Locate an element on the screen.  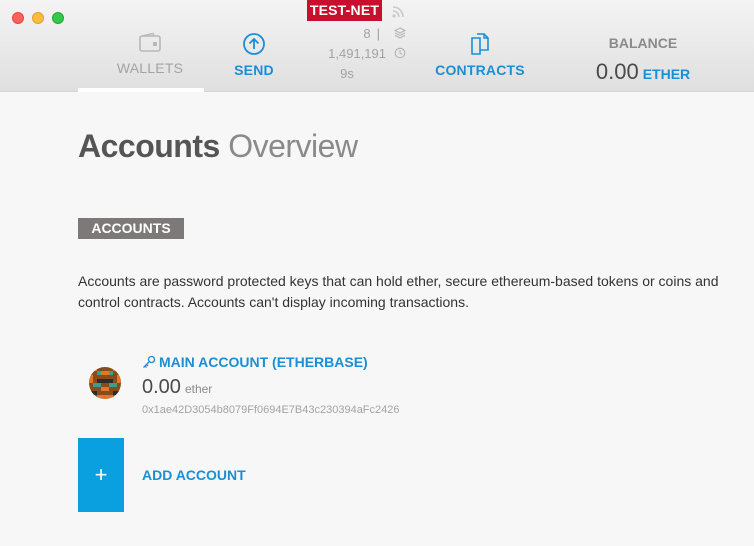
key-icon is located at coordinates (149, 361).